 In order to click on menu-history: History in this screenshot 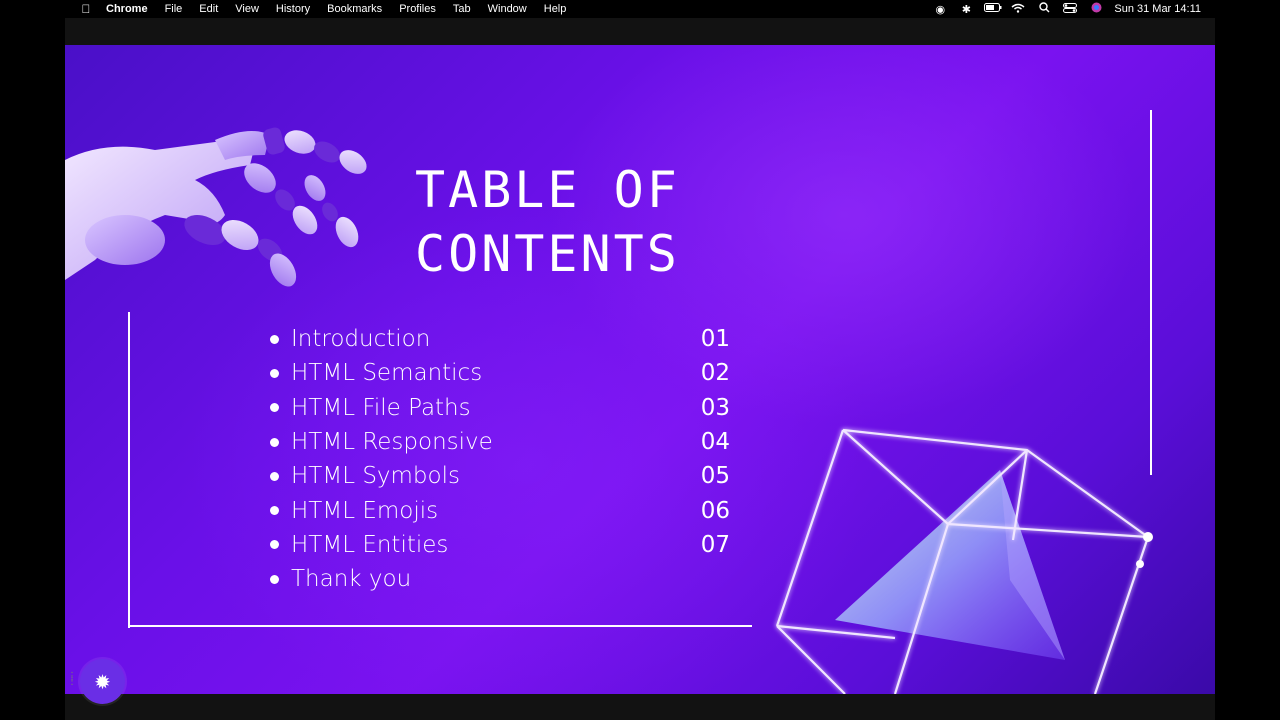, I will do `click(293, 9)`.